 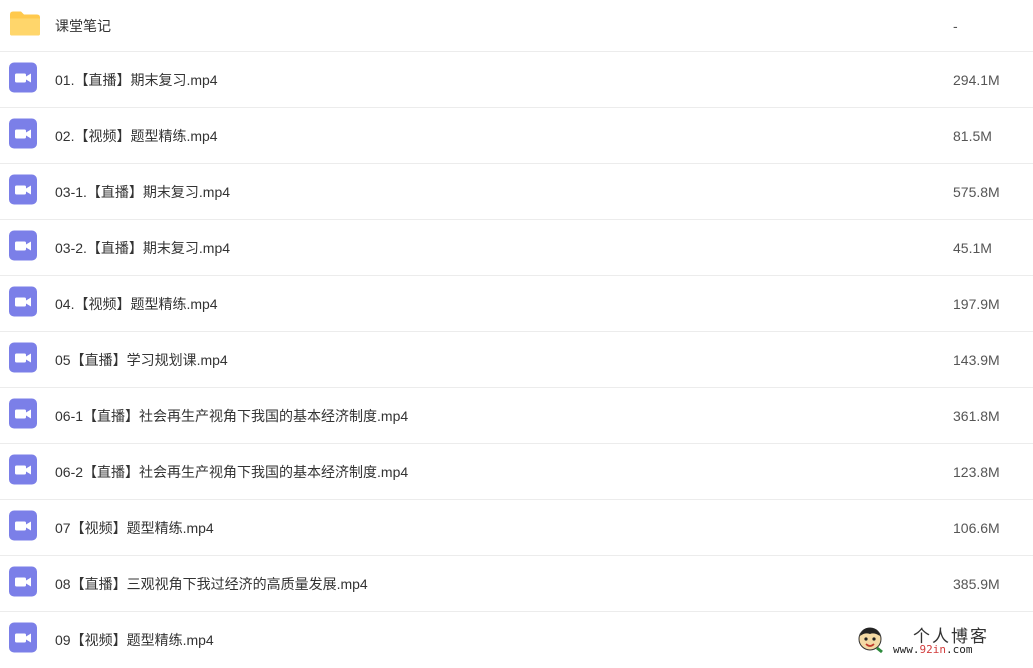 What do you see at coordinates (972, 135) in the screenshot?
I see `file-size: 81.5M` at bounding box center [972, 135].